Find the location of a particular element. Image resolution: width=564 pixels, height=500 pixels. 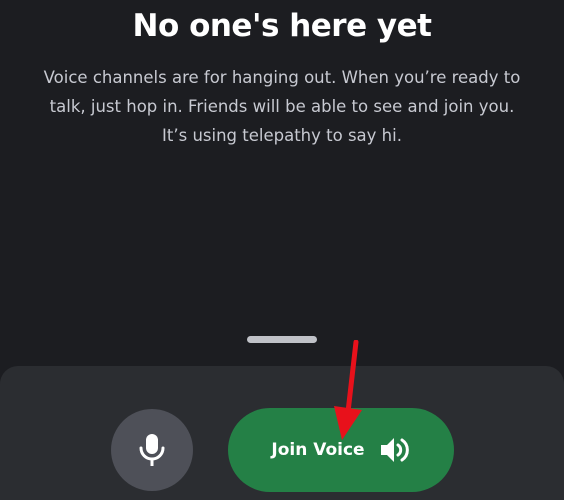

microphone-icon is located at coordinates (152, 450).